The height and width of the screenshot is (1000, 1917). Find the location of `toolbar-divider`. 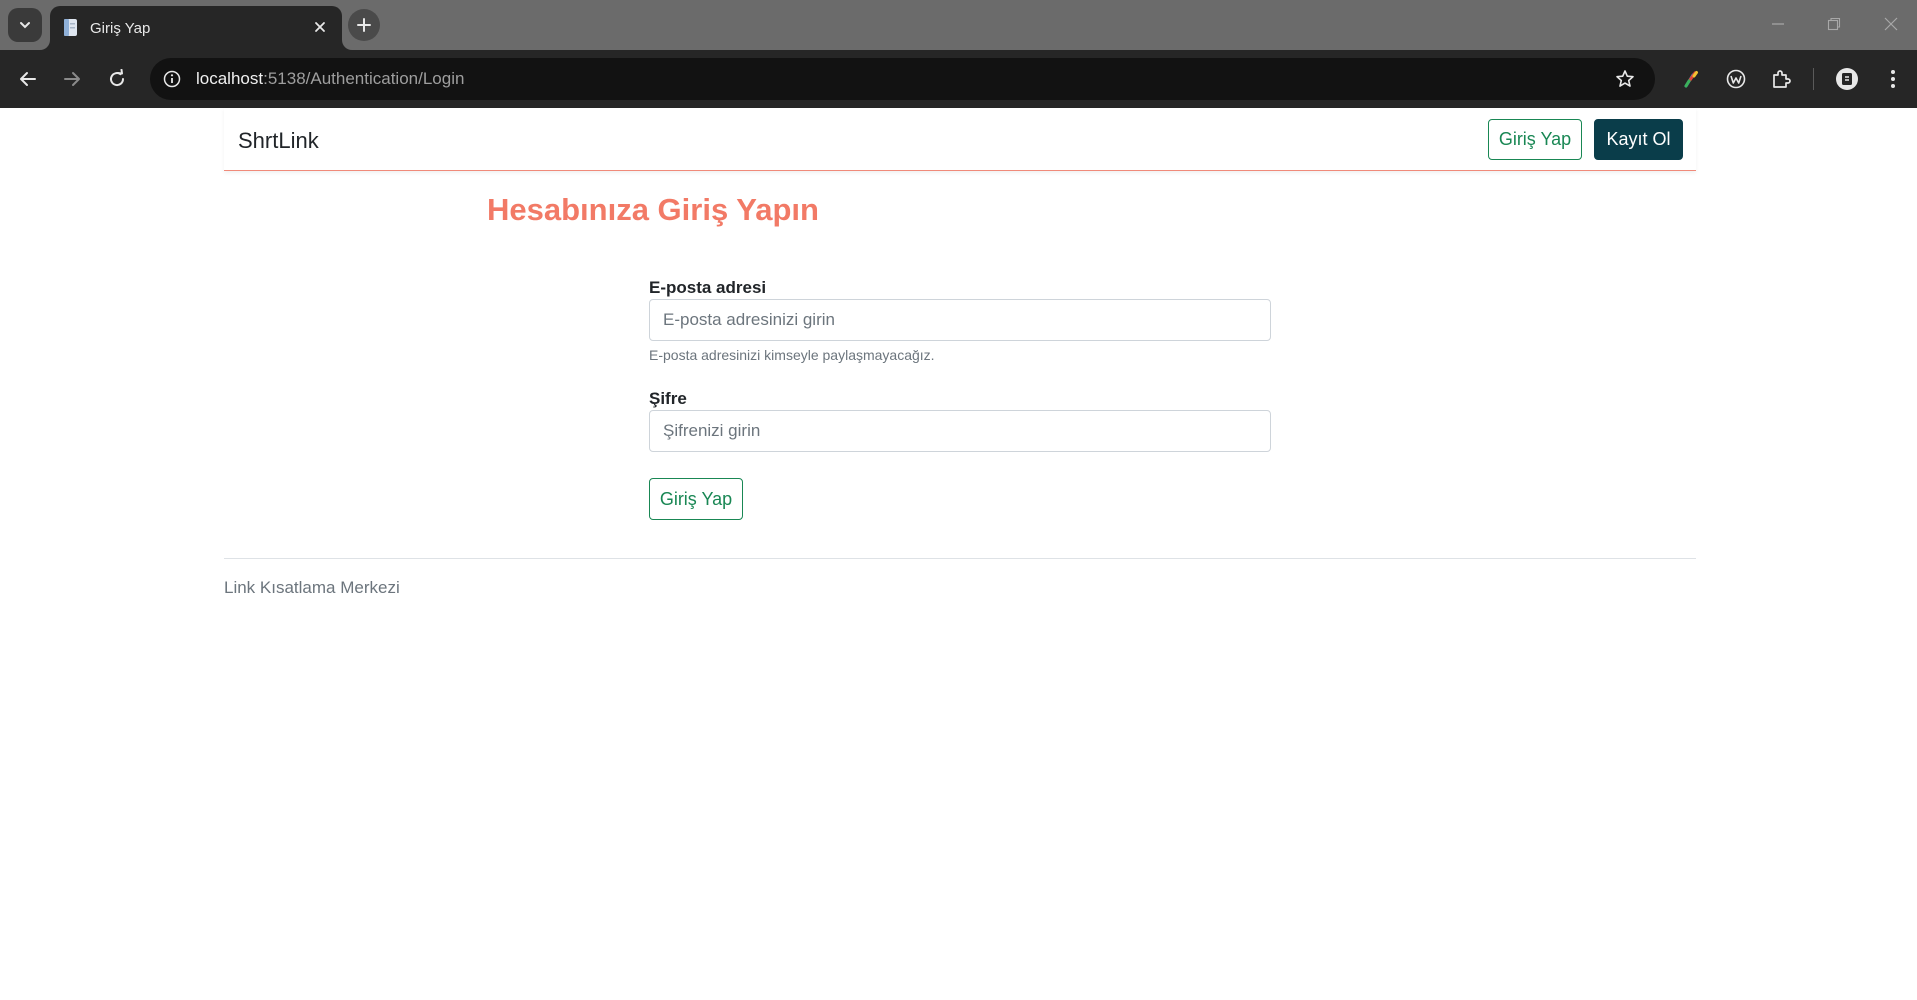

toolbar-divider is located at coordinates (1813, 79).